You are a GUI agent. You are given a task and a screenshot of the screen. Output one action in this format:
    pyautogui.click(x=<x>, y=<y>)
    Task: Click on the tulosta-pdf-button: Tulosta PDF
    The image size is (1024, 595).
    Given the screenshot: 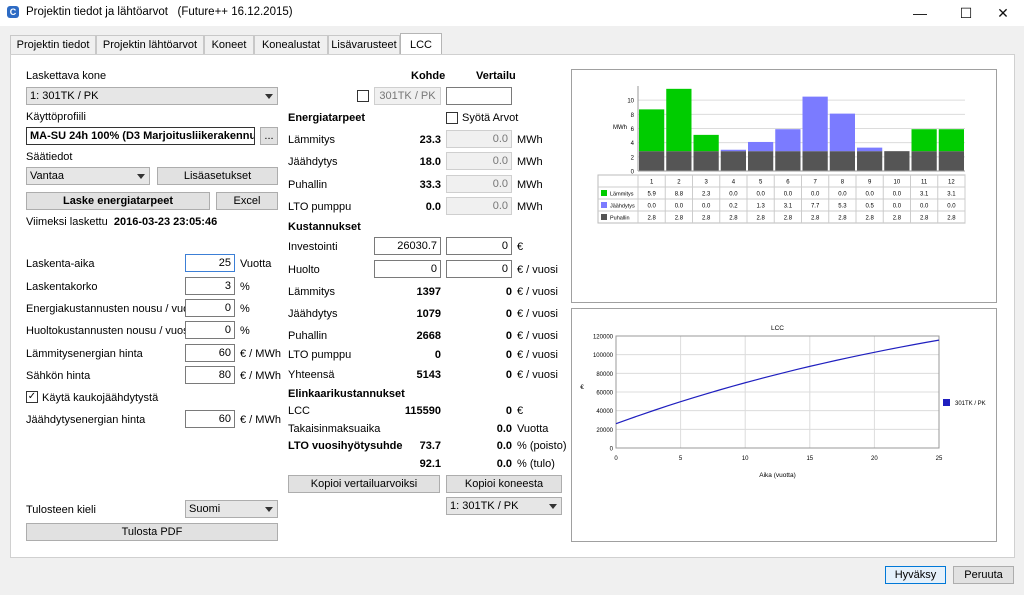 What is the action you would take?
    pyautogui.click(x=152, y=532)
    